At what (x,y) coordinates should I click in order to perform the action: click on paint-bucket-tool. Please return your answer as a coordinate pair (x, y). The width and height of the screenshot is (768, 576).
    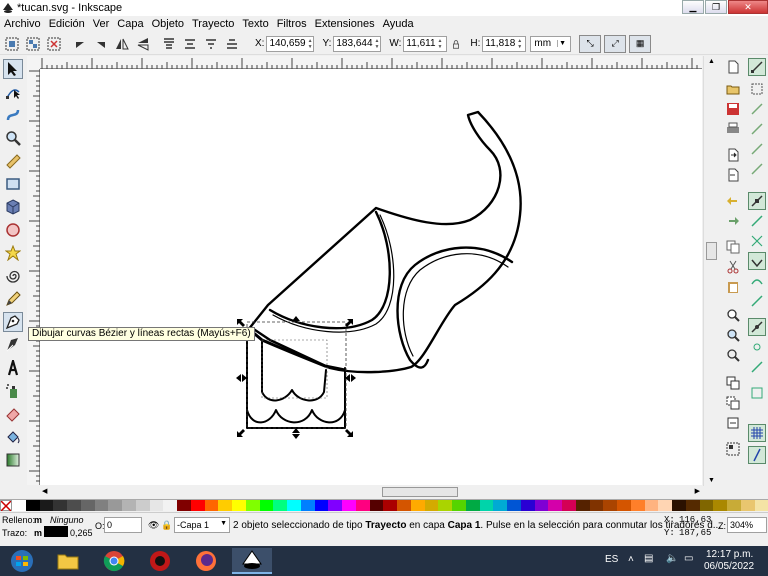
    Looking at the image, I should click on (13, 437).